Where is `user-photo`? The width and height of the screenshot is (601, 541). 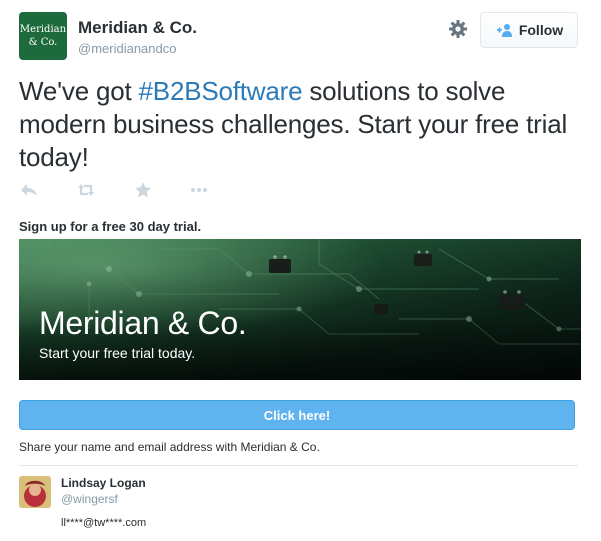 user-photo is located at coordinates (35, 492).